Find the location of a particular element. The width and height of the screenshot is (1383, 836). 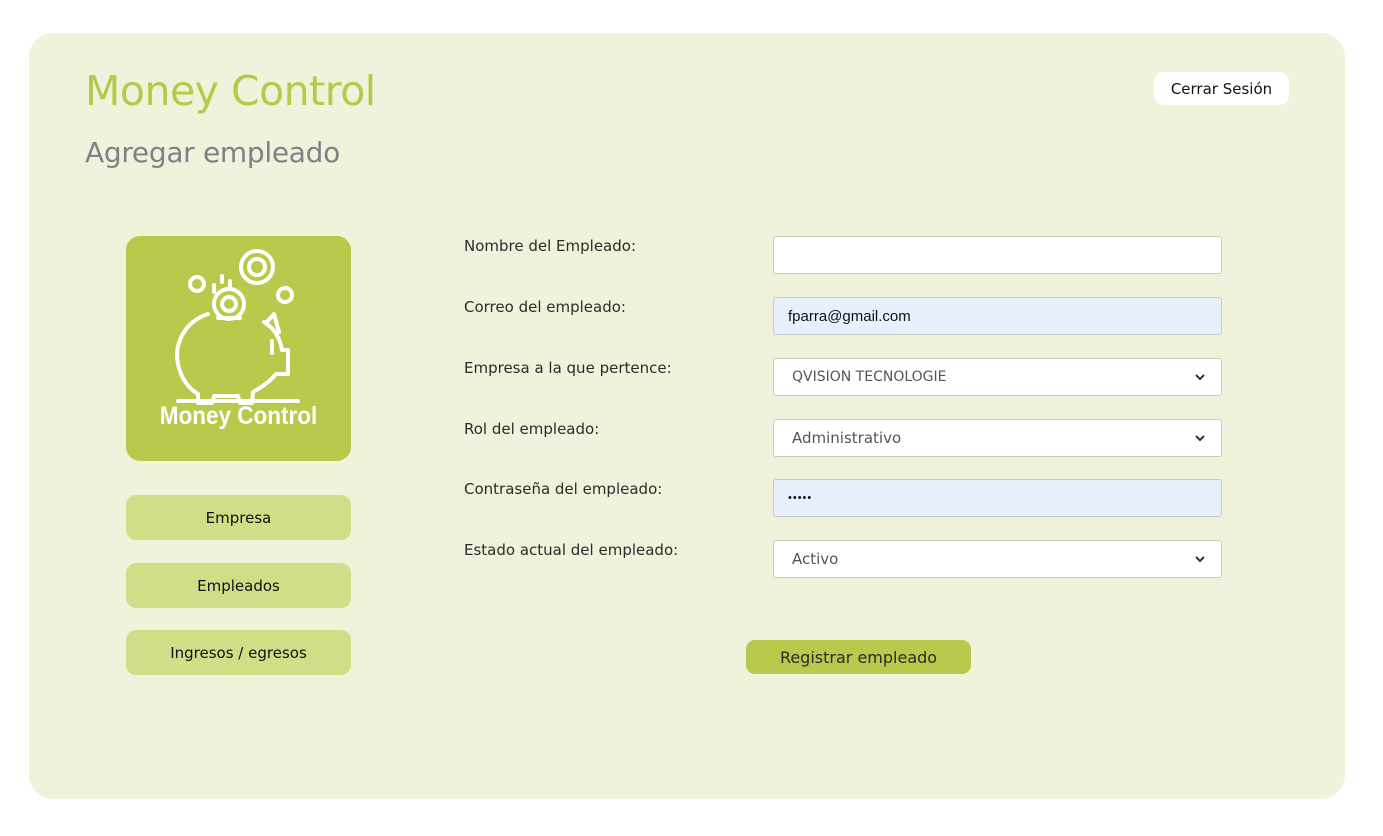

company-select-value: QVISION TECNOLOGIE is located at coordinates (869, 377).